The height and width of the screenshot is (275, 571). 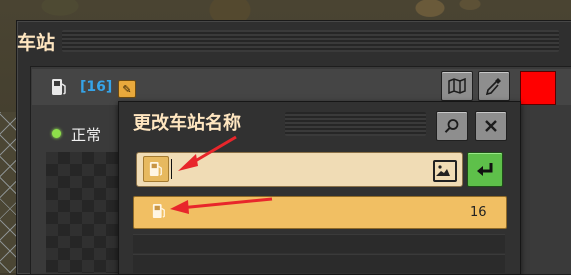 I want to click on enter-icon, so click(x=485, y=169).